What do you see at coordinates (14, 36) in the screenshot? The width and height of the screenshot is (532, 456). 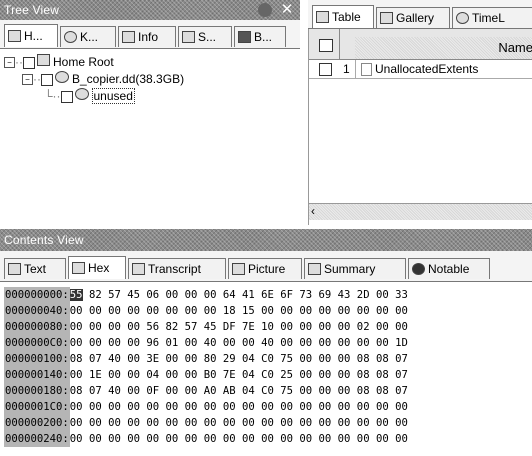 I see `home-icon` at bounding box center [14, 36].